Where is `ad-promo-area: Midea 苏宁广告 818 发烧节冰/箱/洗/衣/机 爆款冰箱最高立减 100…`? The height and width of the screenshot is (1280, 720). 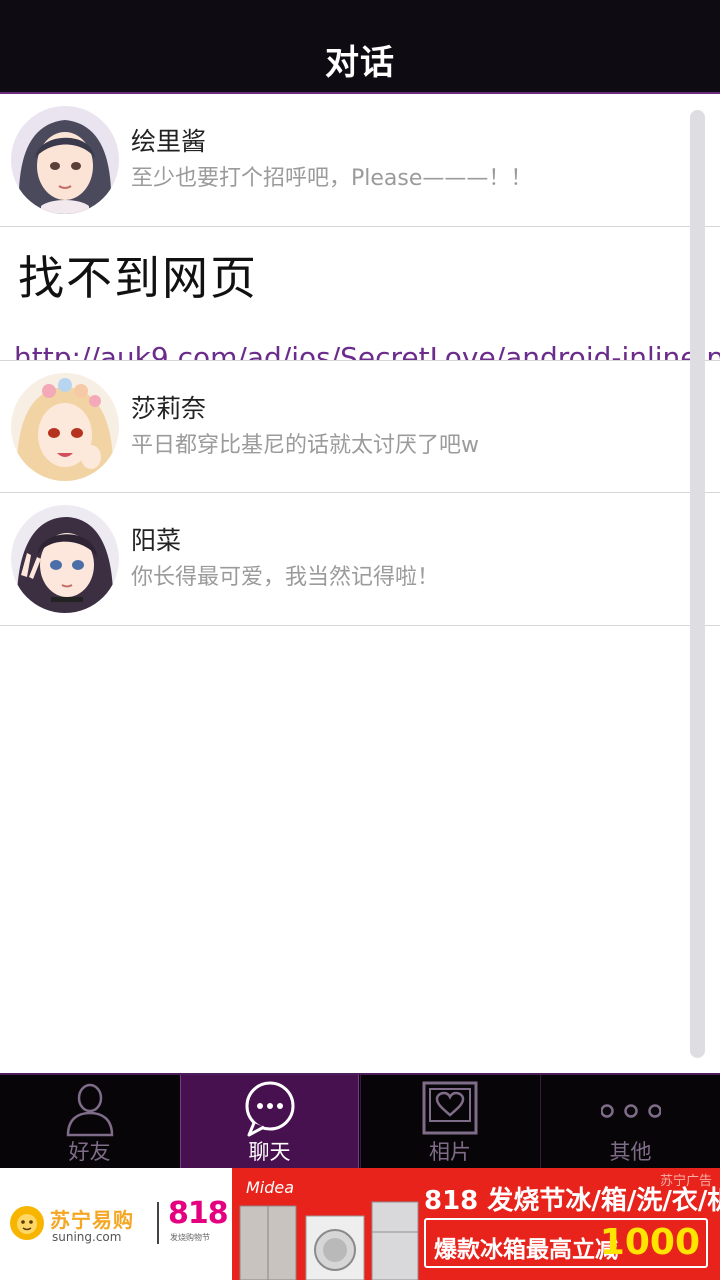
ad-promo-area: Midea 苏宁广告 818 发烧节冰/箱/洗/衣/机 爆款冰箱最高立减 100… is located at coordinates (476, 1224).